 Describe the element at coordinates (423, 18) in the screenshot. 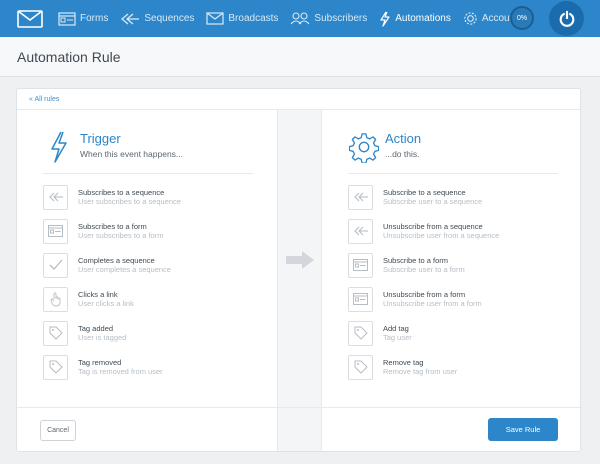

I see `nav-automations-label: Automations` at that location.